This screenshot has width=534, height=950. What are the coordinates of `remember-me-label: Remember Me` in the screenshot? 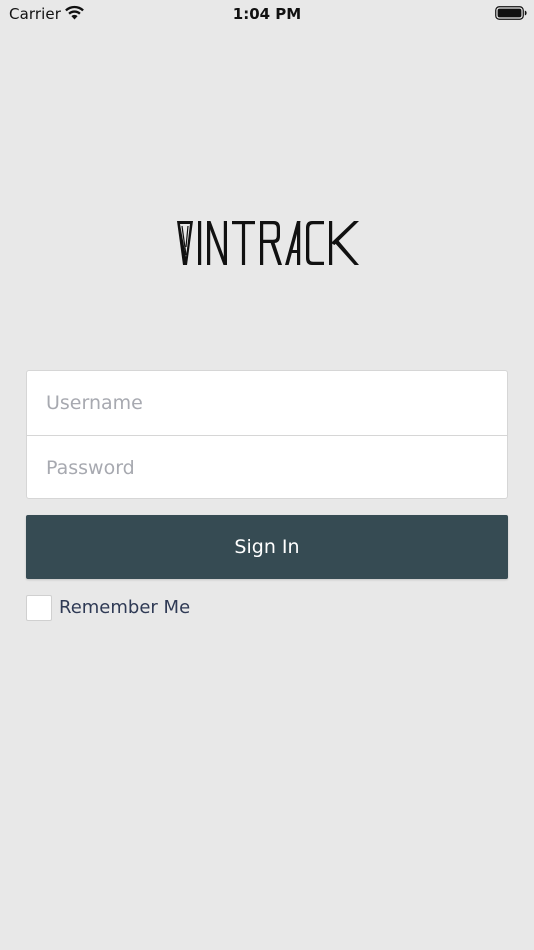 It's located at (124, 607).